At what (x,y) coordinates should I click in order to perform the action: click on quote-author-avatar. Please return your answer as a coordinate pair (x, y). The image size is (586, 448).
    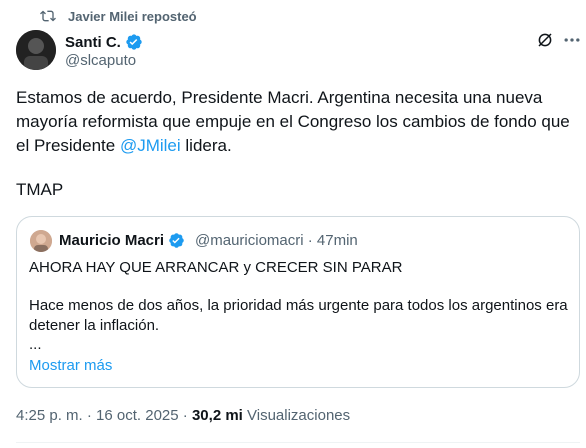
    Looking at the image, I should click on (41, 241).